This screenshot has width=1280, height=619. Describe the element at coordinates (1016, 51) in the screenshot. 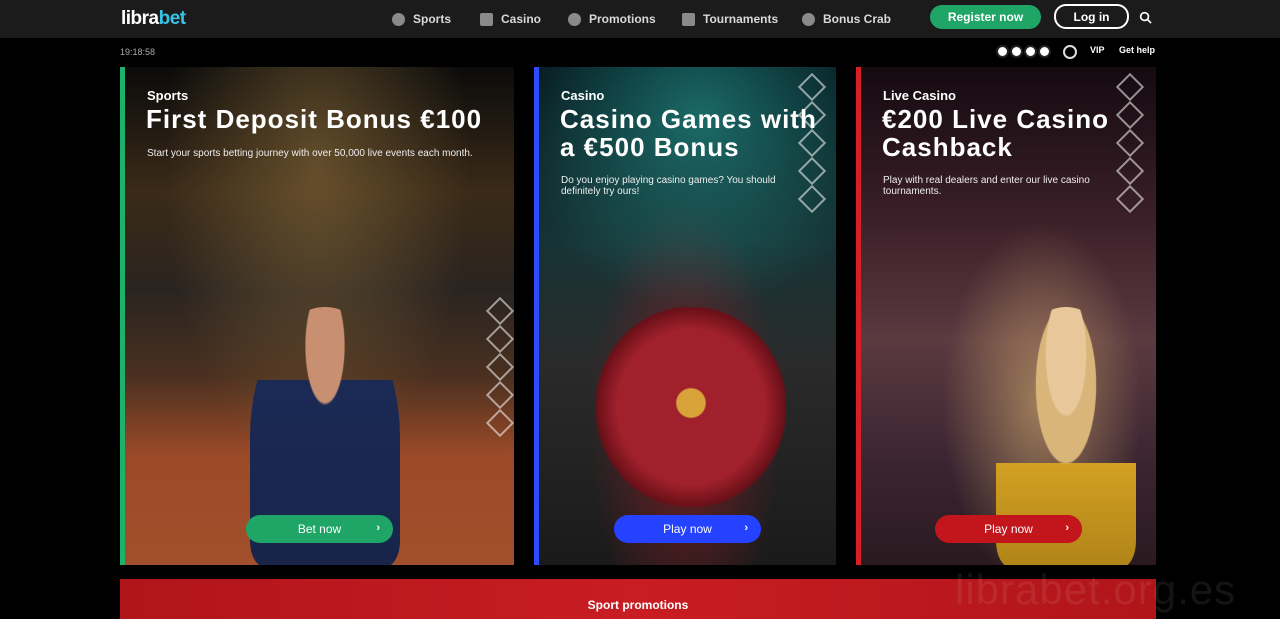

I see `apple-icon` at that location.